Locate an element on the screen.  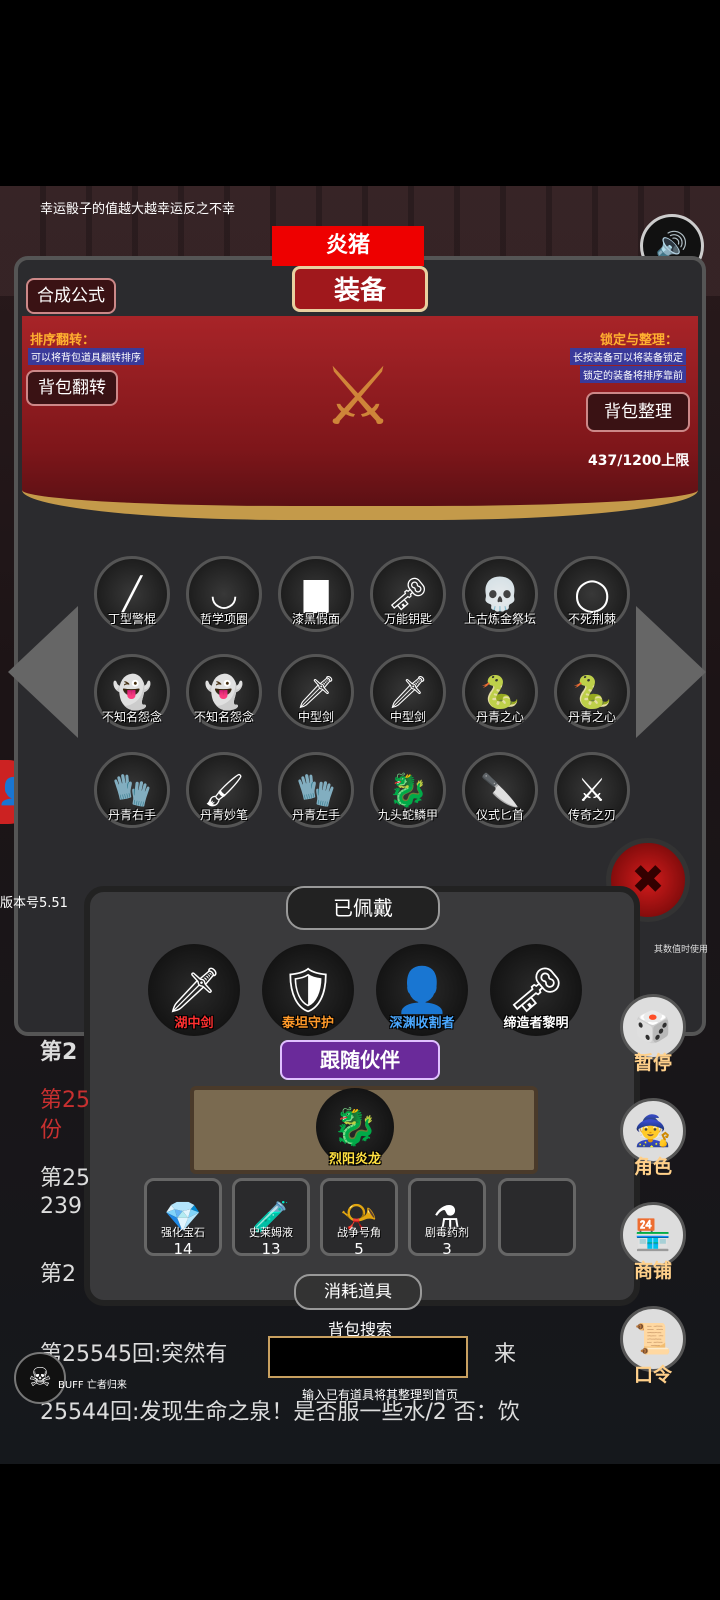
equipped-label: 湖中剑 is located at coordinates (194, 1023).